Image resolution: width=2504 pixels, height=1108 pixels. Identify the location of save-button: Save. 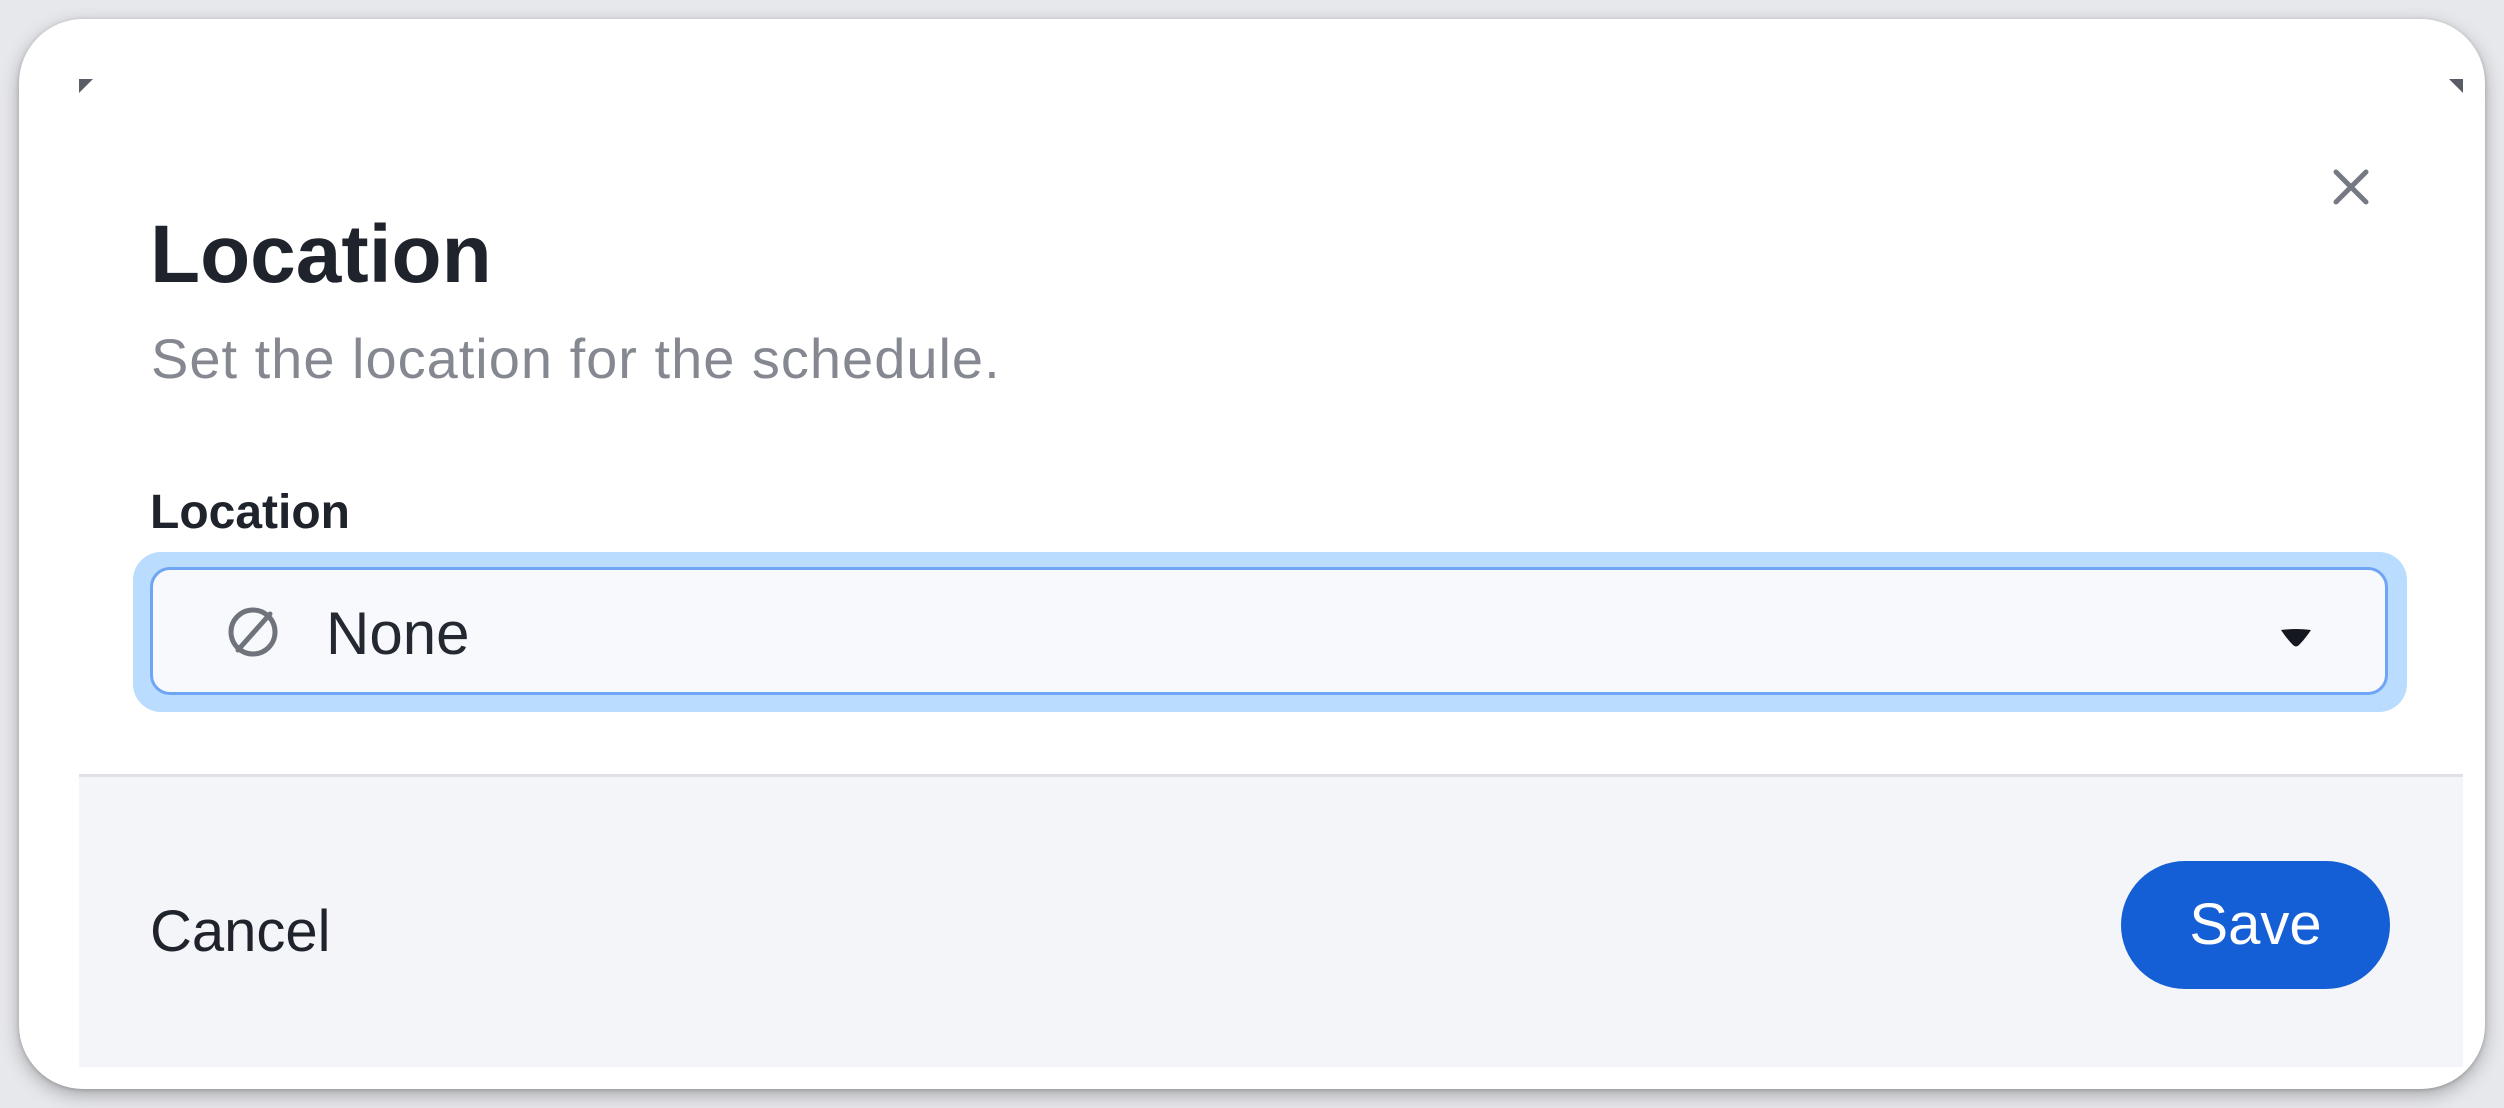
(2255, 925).